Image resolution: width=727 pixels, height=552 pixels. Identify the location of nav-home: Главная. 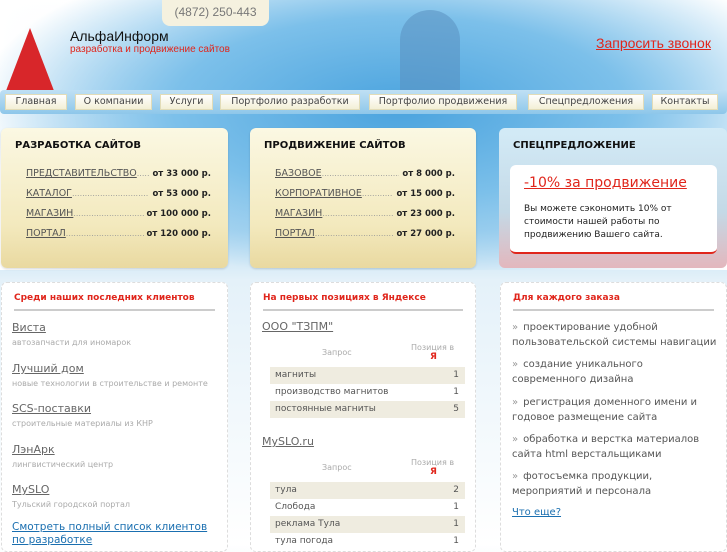
(36, 102).